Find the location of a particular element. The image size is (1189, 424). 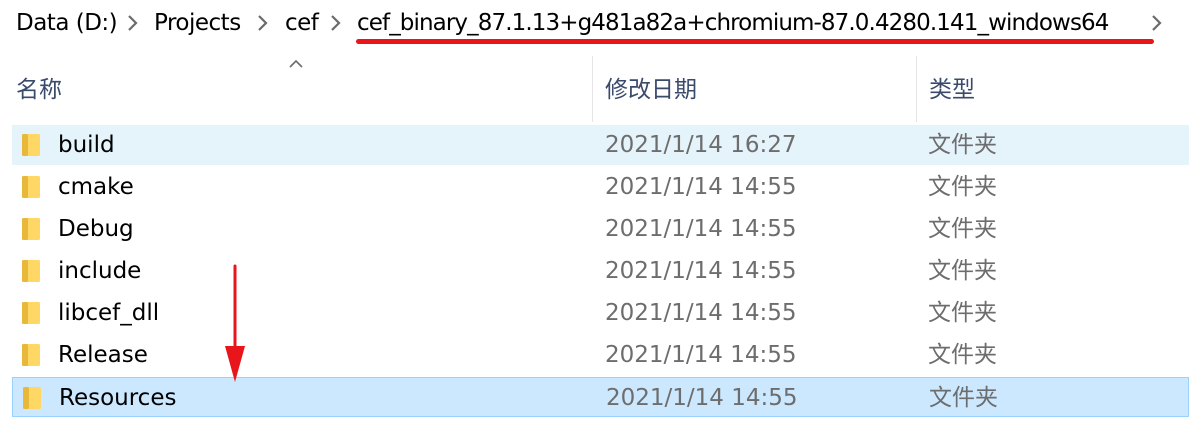

file-date: 2021/1/14 16:27 is located at coordinates (701, 145).